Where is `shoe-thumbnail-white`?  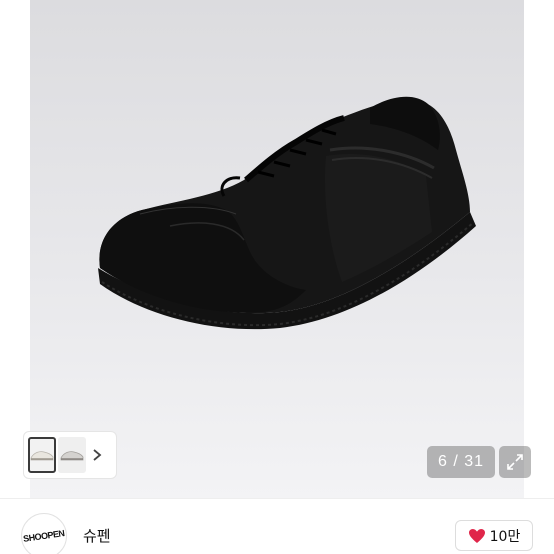 shoe-thumbnail-white is located at coordinates (42, 456).